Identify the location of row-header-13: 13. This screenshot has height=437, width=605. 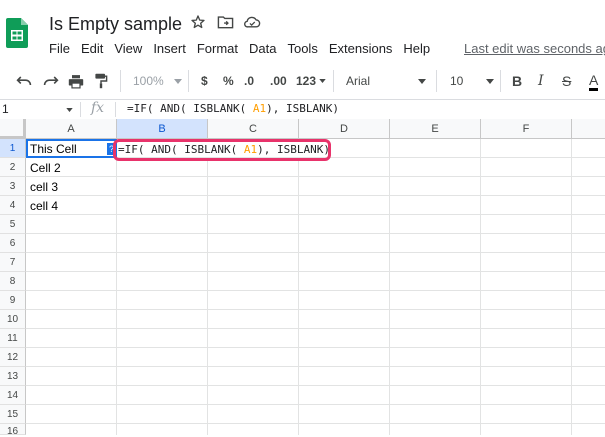
(13, 376).